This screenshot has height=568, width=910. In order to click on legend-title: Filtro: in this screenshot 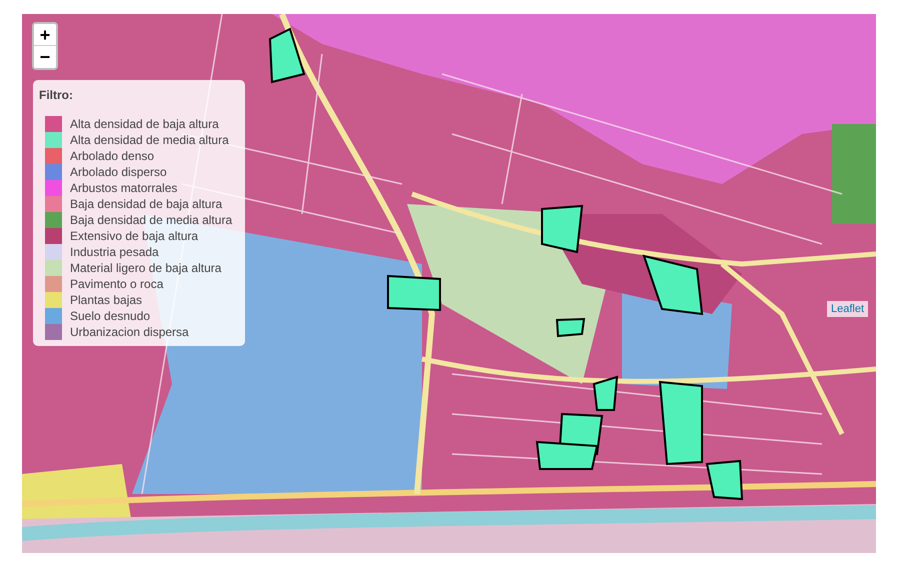, I will do `click(56, 95)`.